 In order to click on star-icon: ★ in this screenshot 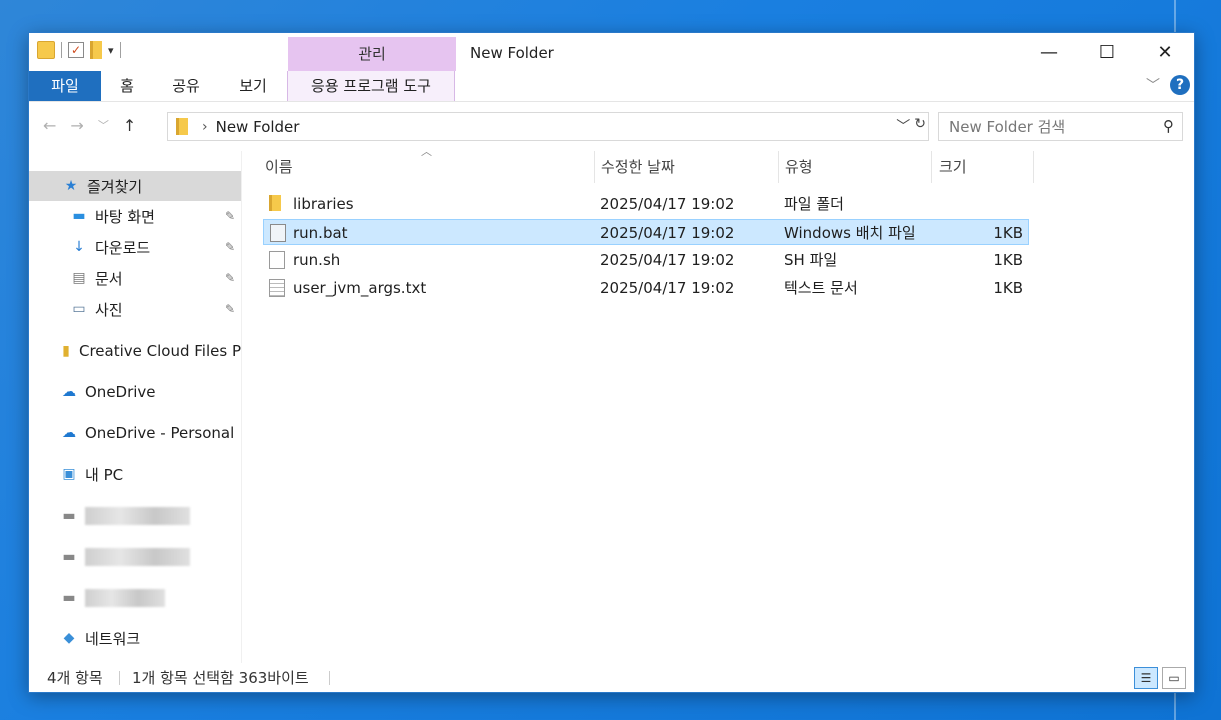, I will do `click(71, 186)`.